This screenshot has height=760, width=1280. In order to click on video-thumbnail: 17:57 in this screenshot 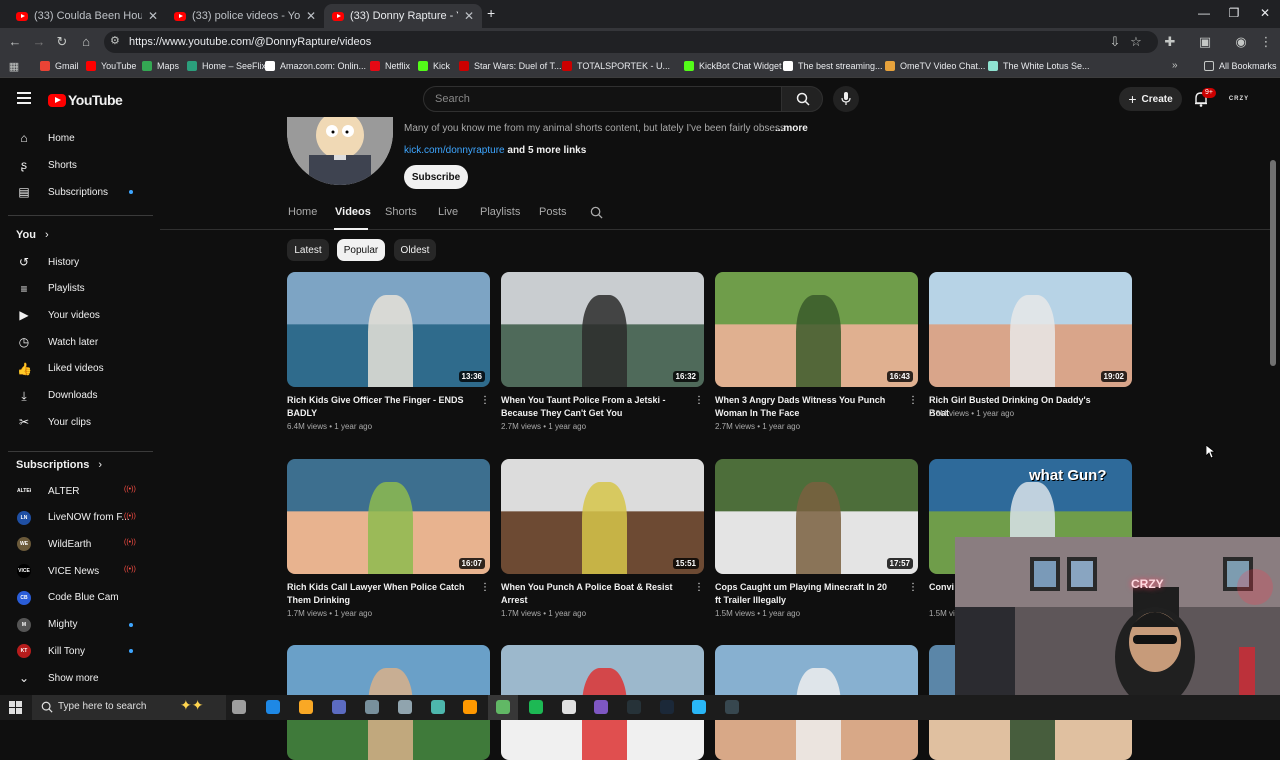, I will do `click(816, 516)`.